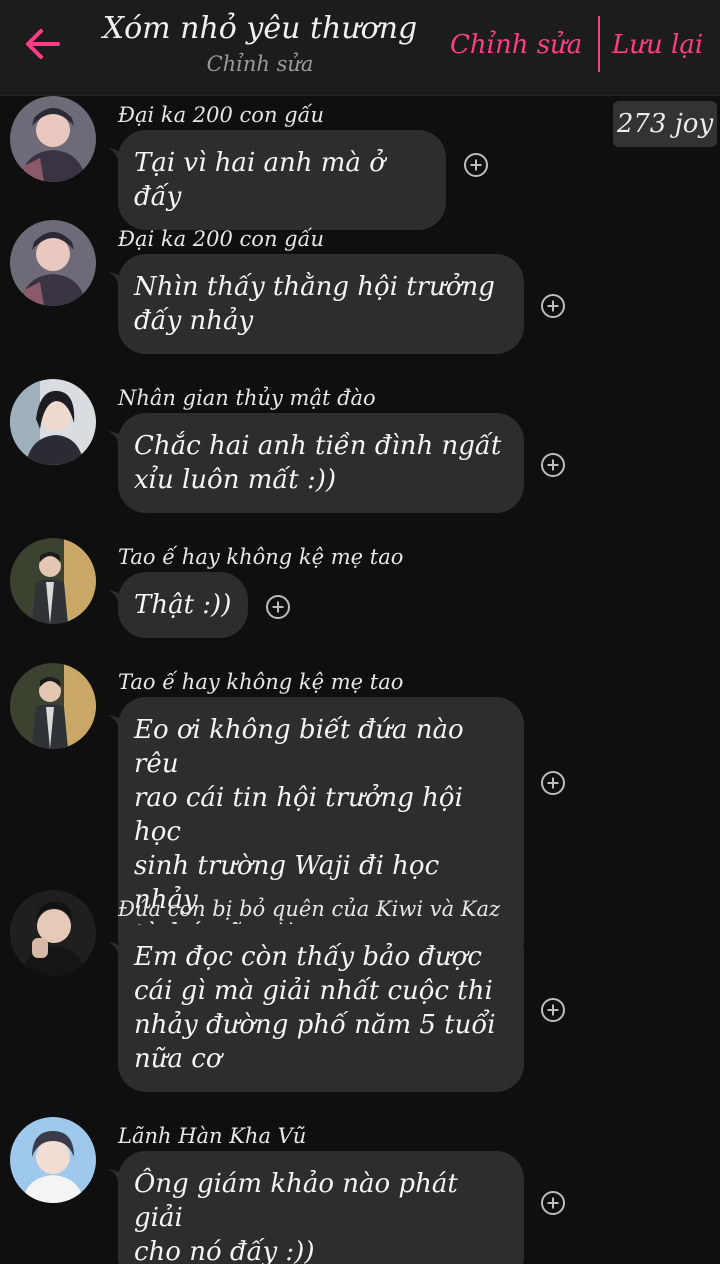 This screenshot has height=1264, width=720. What do you see at coordinates (247, 398) in the screenshot?
I see `sender-name: Nhân gian thủy mật đào` at bounding box center [247, 398].